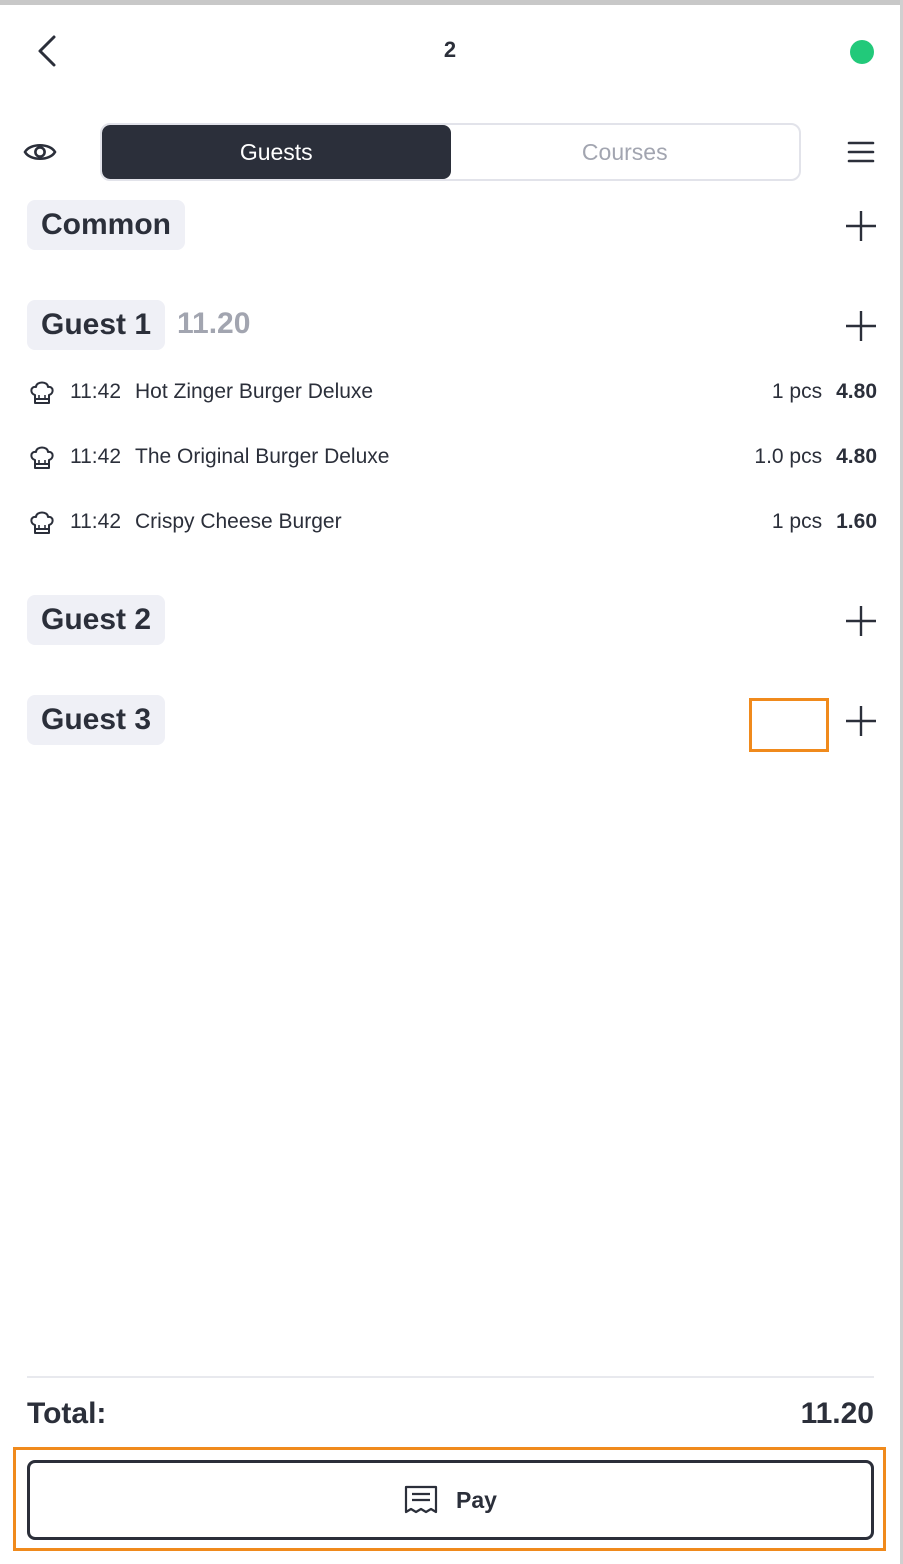 This screenshot has width=903, height=1564. I want to click on visibility-toggle-button, so click(40, 152).